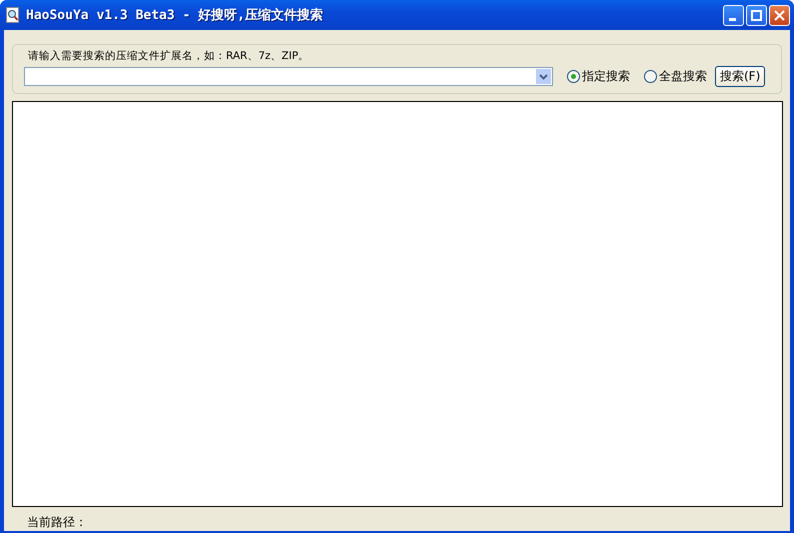 The width and height of the screenshot is (794, 533). I want to click on current-path-label: 当前路径：, so click(57, 522).